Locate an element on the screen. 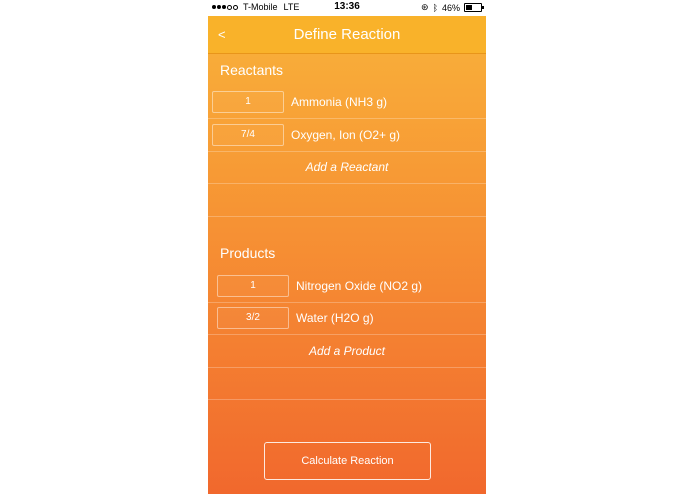 The height and width of the screenshot is (494, 695). product-species-label: Water (H2O g) is located at coordinates (335, 318).